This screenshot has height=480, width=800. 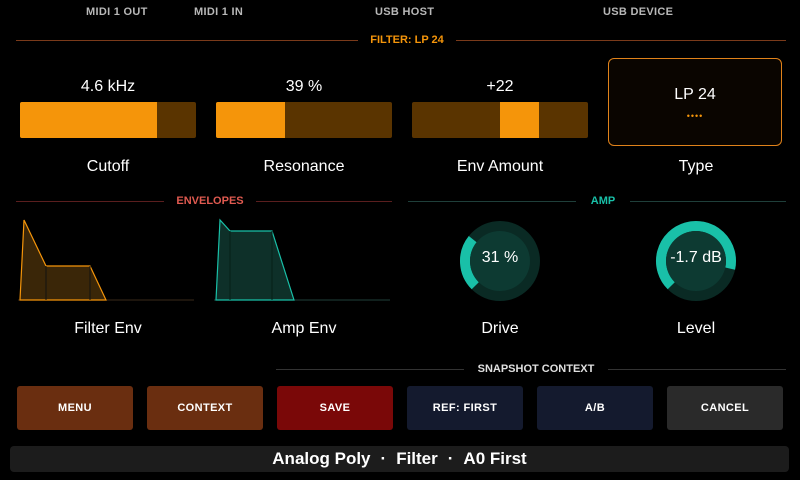 I want to click on level-value: -1.7 dB, so click(x=696, y=257).